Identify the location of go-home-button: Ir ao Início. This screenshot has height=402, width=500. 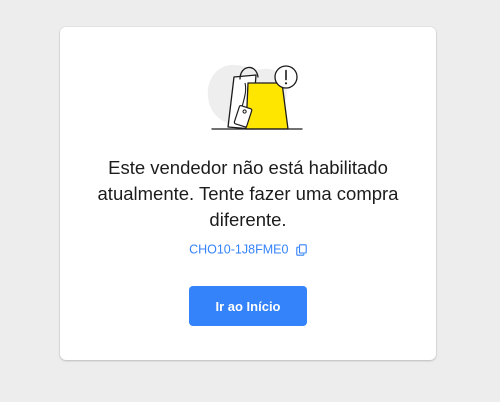
(248, 306).